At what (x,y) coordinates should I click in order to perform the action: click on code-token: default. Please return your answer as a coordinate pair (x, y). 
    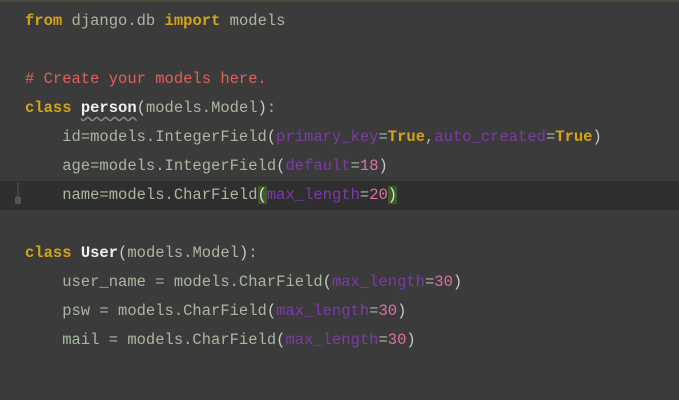
    Looking at the image, I should click on (318, 166).